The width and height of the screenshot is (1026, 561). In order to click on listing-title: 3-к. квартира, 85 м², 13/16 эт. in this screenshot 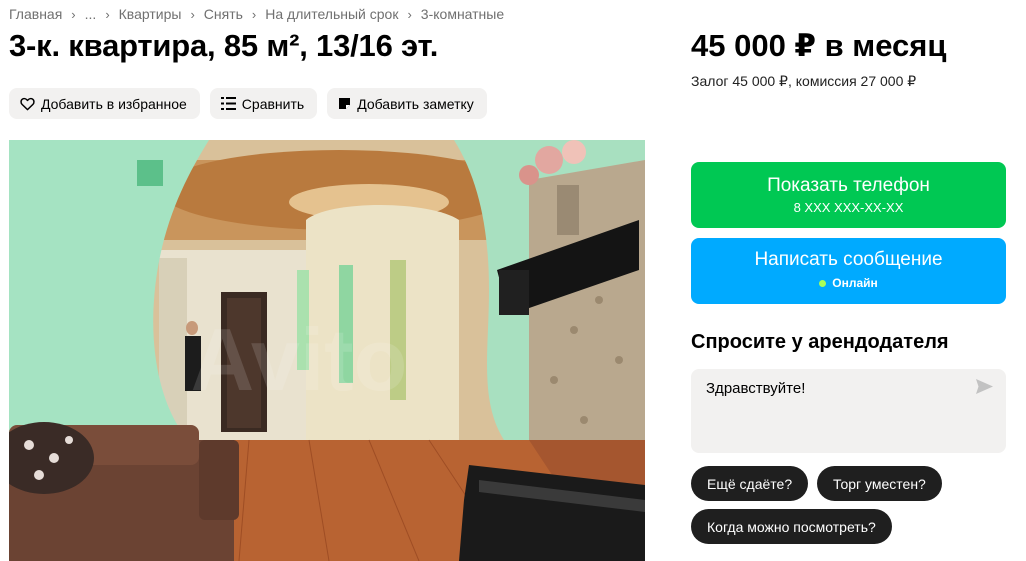, I will do `click(224, 45)`.